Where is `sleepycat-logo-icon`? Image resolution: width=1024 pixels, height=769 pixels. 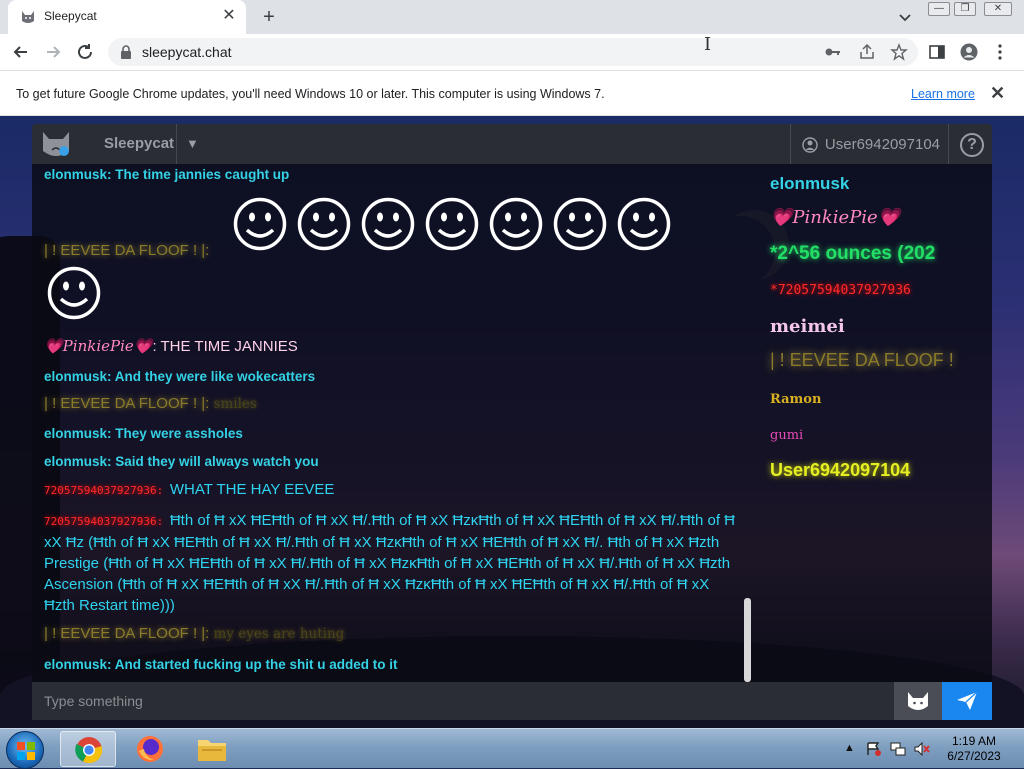 sleepycat-logo-icon is located at coordinates (56, 144).